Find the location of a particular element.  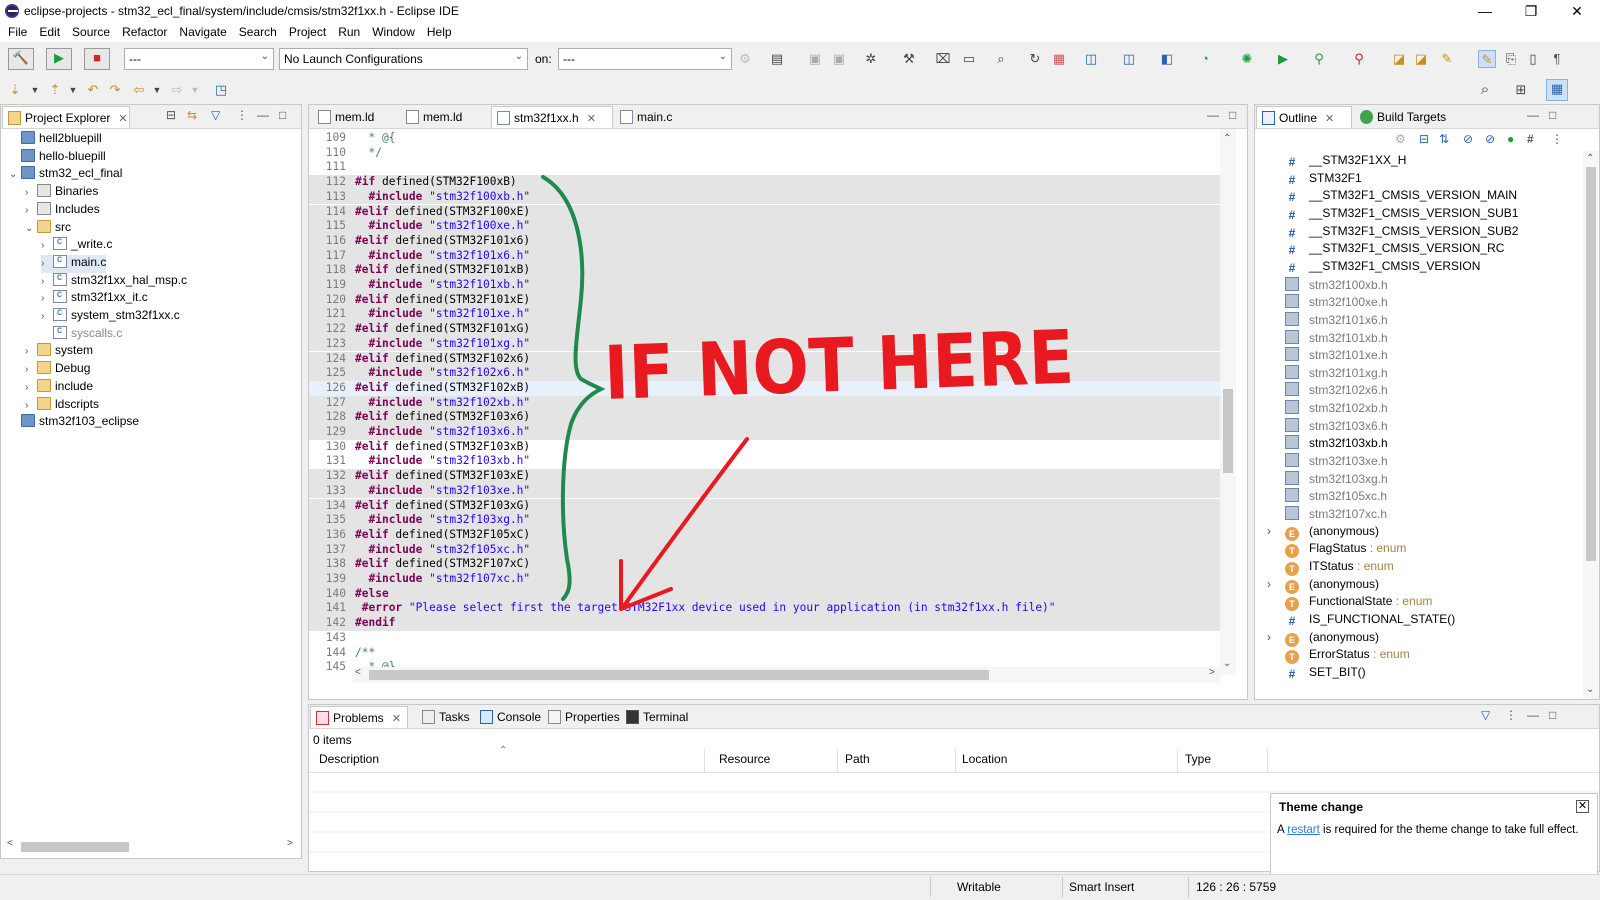

outline-item: # __STM32F1_CMSIS_VERSION_MAIN is located at coordinates (1401, 197).